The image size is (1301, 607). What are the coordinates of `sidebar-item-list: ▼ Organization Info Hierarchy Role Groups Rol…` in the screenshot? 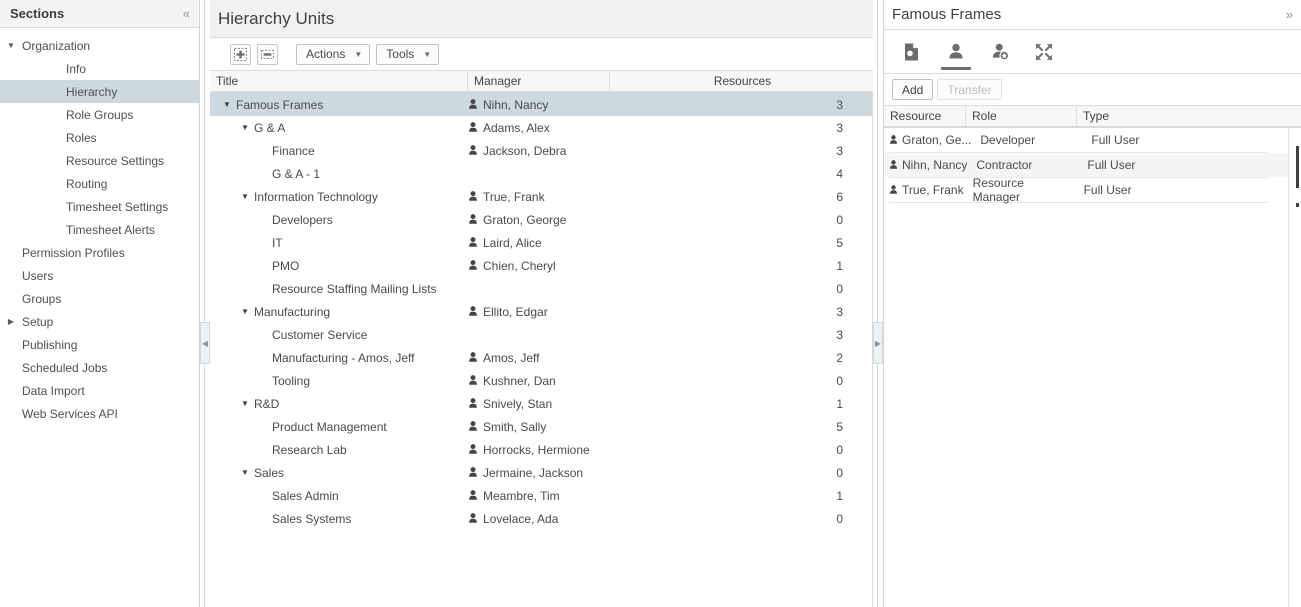 It's located at (99, 226).